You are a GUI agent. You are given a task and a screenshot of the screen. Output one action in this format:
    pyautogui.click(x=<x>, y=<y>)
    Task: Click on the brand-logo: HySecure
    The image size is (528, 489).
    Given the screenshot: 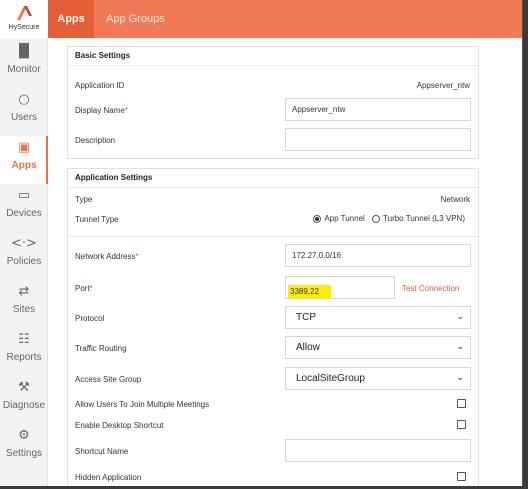 What is the action you would take?
    pyautogui.click(x=24, y=19)
    